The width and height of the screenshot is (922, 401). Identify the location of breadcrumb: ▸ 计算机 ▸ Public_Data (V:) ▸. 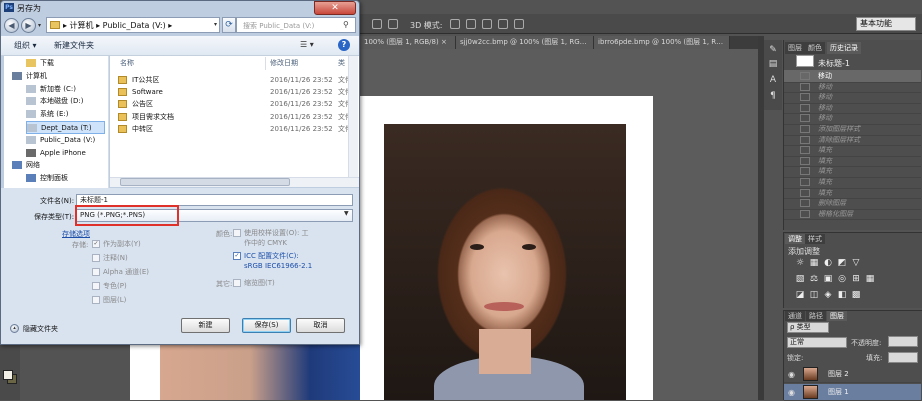
(117, 25).